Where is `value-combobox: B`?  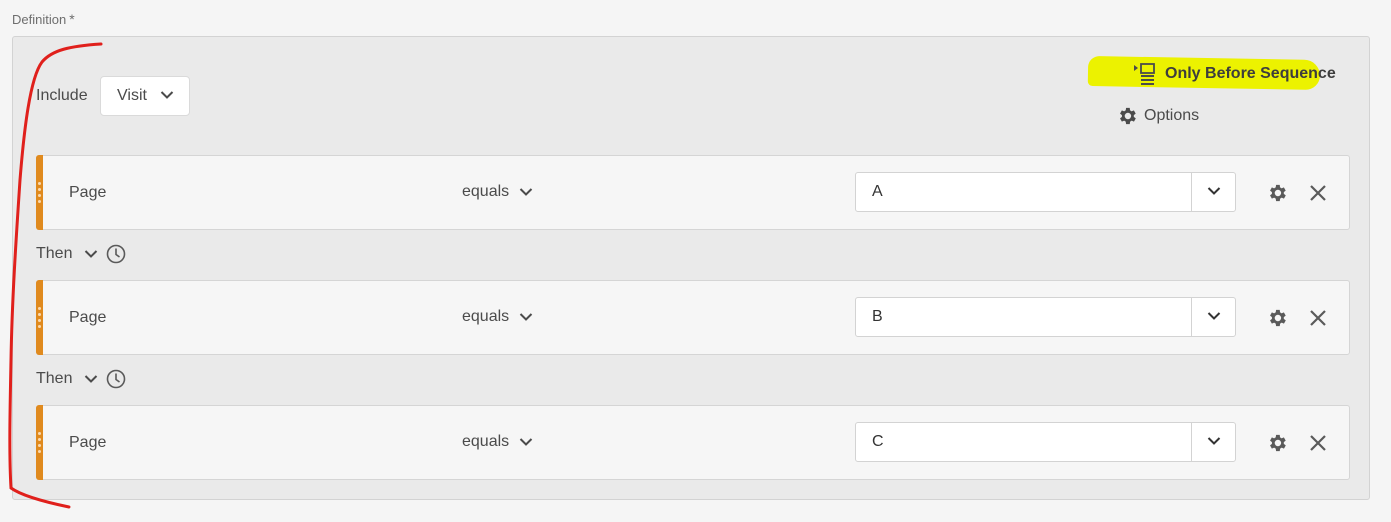
value-combobox: B is located at coordinates (1045, 317).